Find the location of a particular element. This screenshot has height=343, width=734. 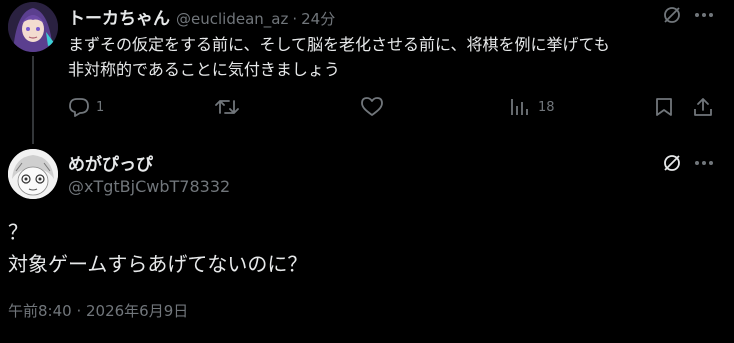

like-button is located at coordinates (375, 107).